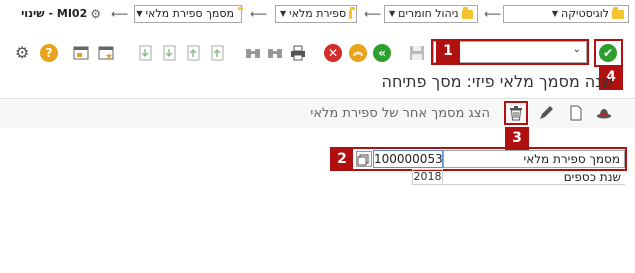 Image resolution: width=635 pixels, height=273 pixels. Describe the element at coordinates (317, 98) in the screenshot. I see `divider` at that location.